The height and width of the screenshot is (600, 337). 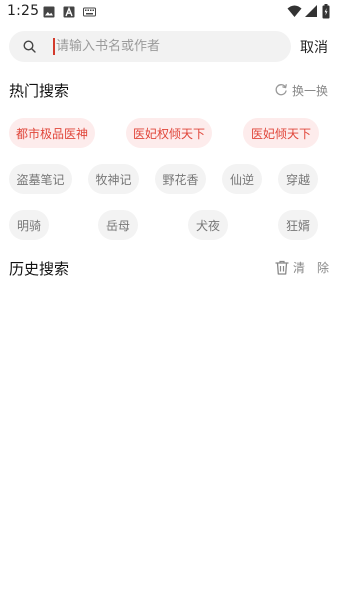 What do you see at coordinates (310, 90) in the screenshot?
I see `refresh-label: 换一换` at bounding box center [310, 90].